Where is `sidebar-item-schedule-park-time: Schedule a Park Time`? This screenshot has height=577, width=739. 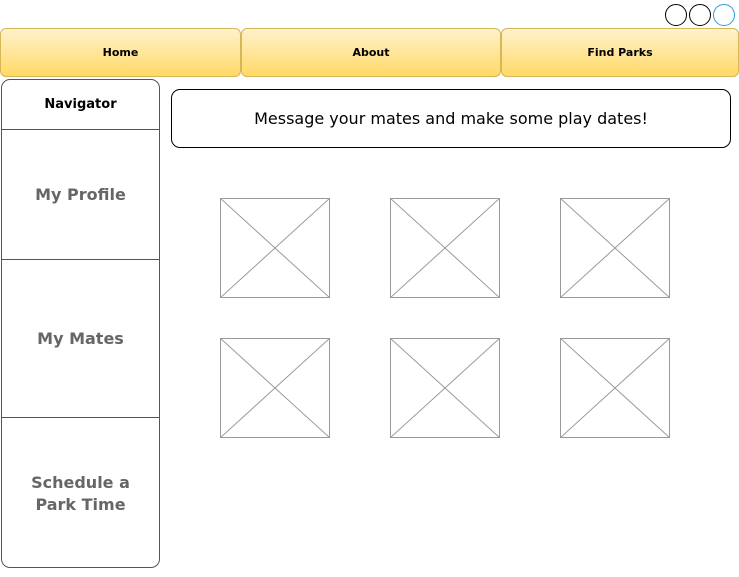
sidebar-item-schedule-park-time: Schedule a Park Time is located at coordinates (80, 492).